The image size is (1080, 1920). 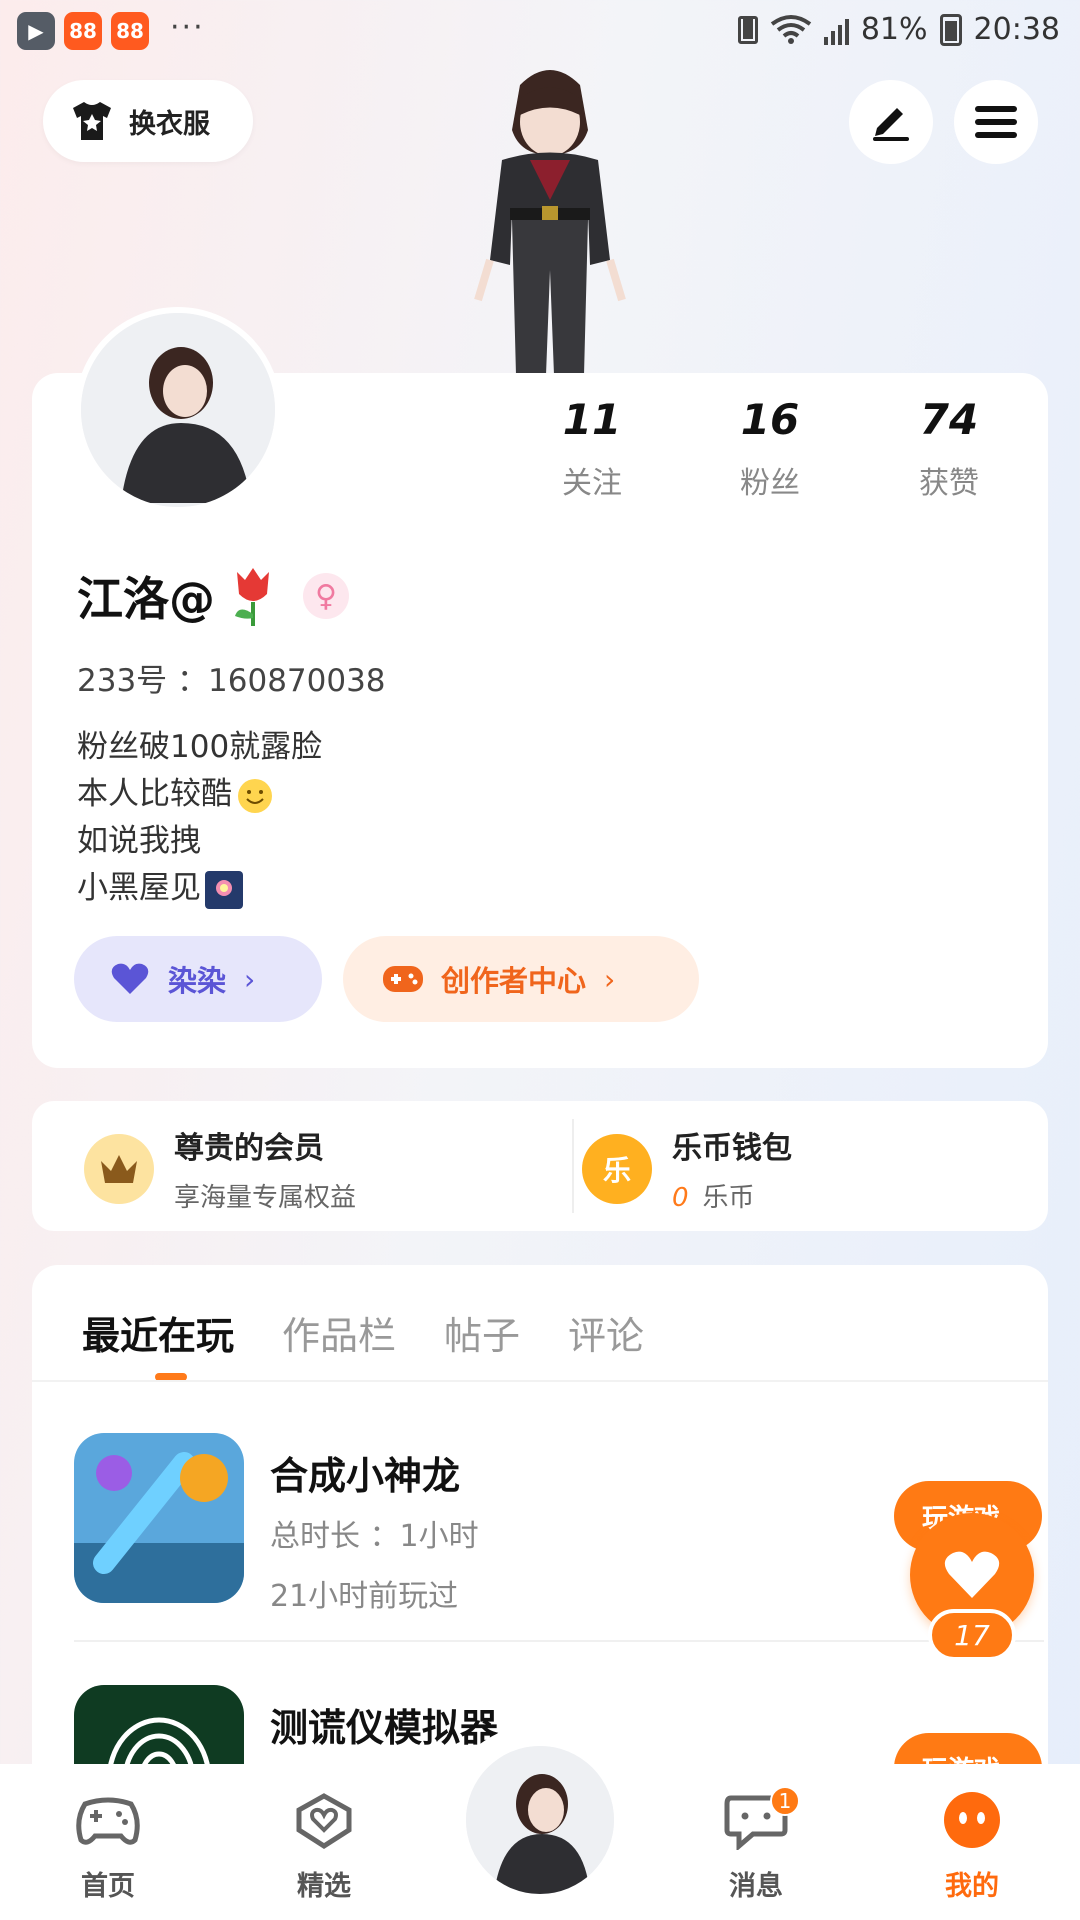 I want to click on signal-icon, so click(x=836, y=30).